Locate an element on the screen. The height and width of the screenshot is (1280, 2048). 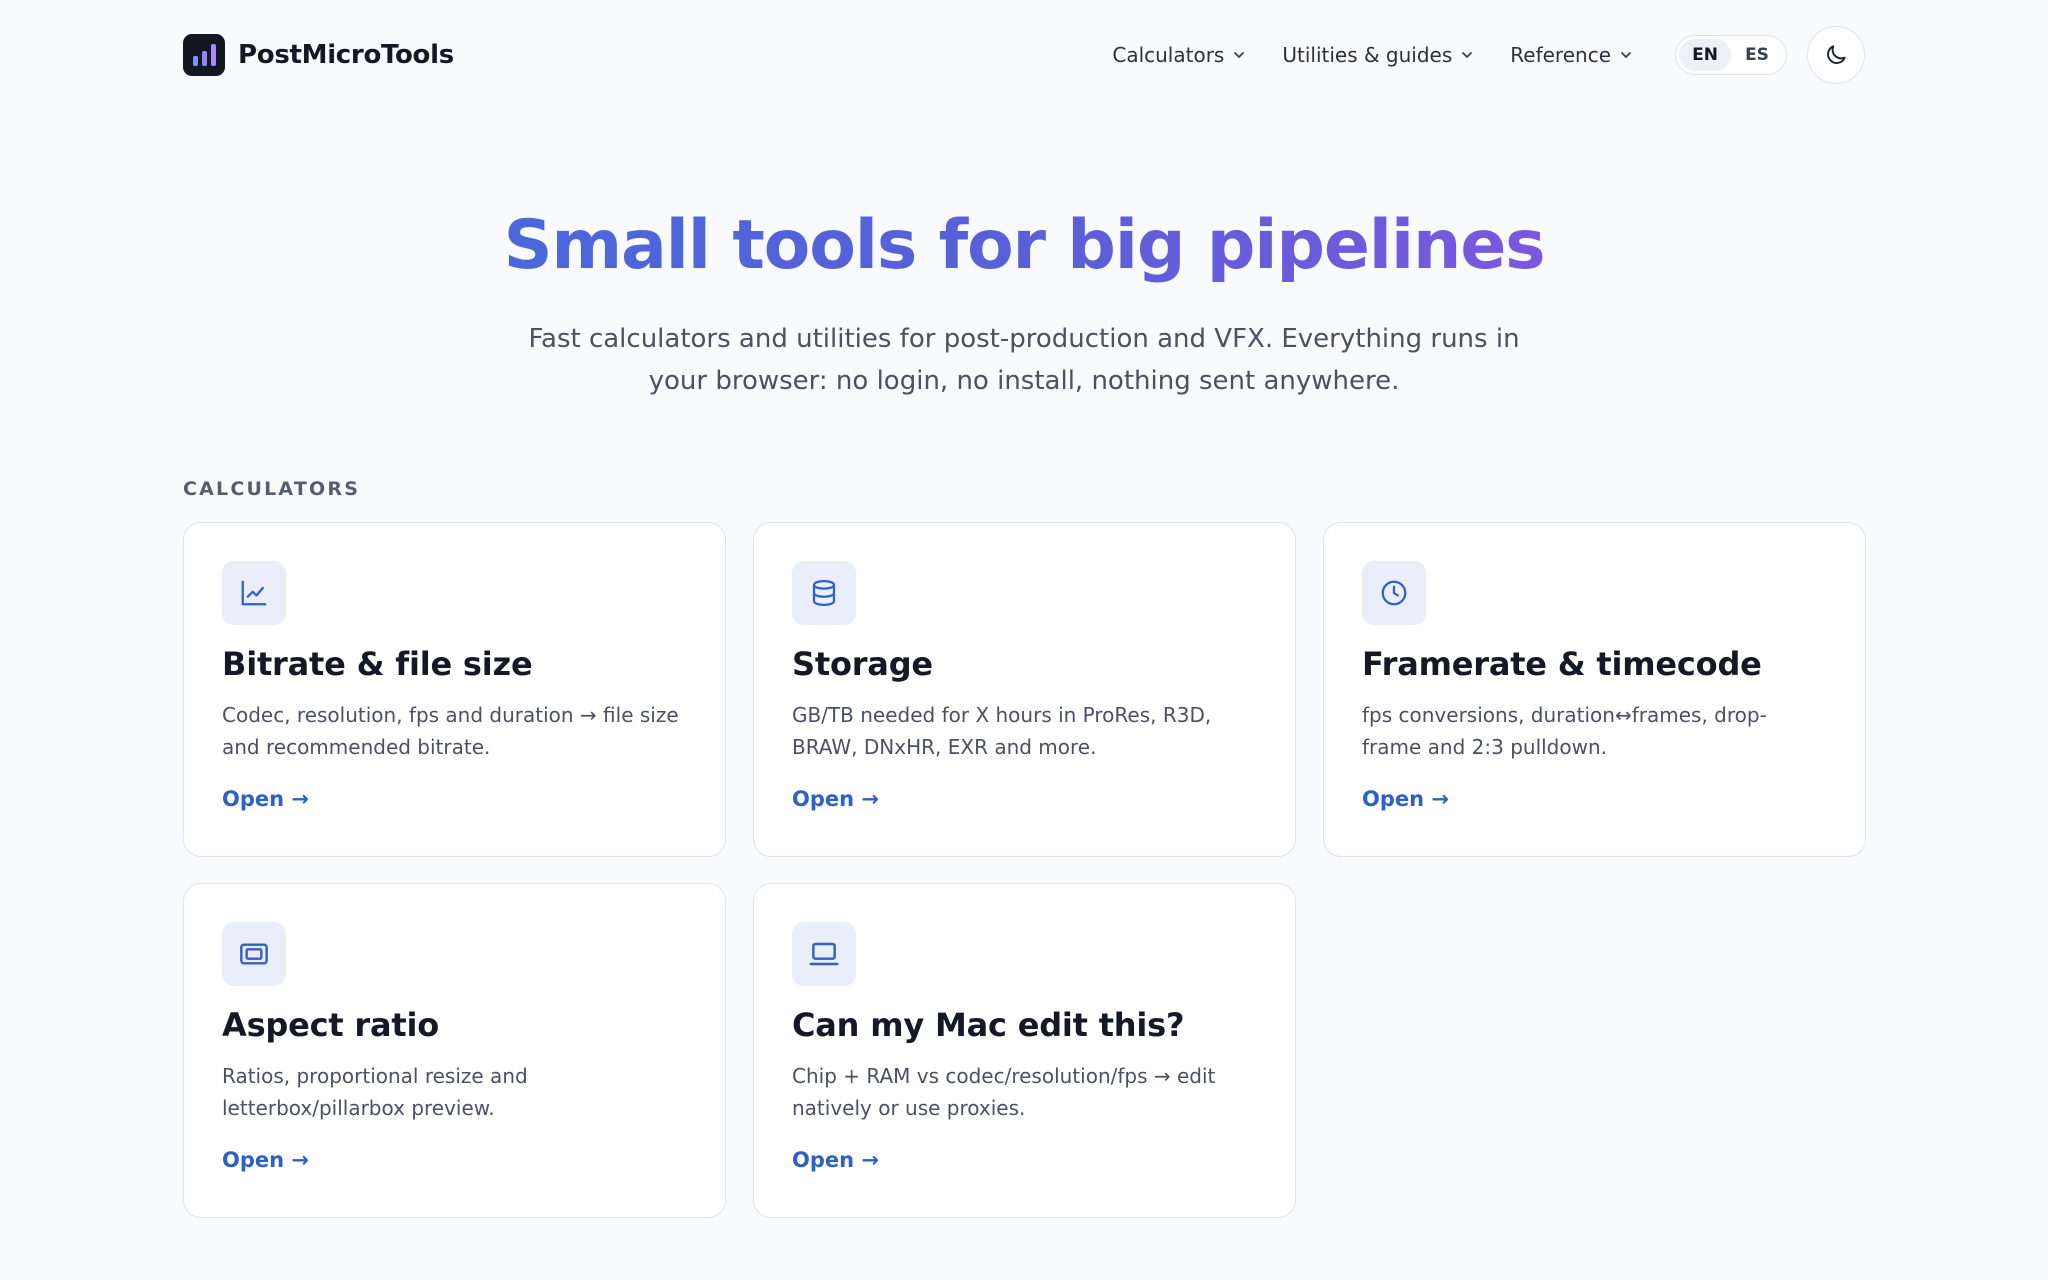
language-switcher: EN ES is located at coordinates (1731, 55).